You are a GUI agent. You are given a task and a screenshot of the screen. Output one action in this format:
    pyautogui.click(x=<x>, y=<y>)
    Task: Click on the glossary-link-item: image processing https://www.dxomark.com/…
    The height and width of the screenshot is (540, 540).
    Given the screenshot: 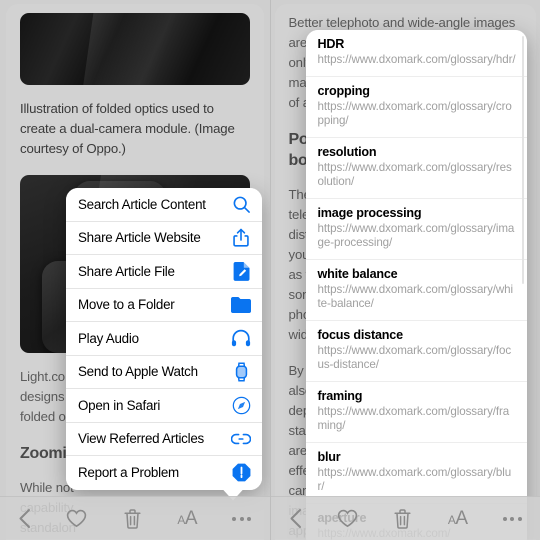 What is the action you would take?
    pyautogui.click(x=416, y=229)
    